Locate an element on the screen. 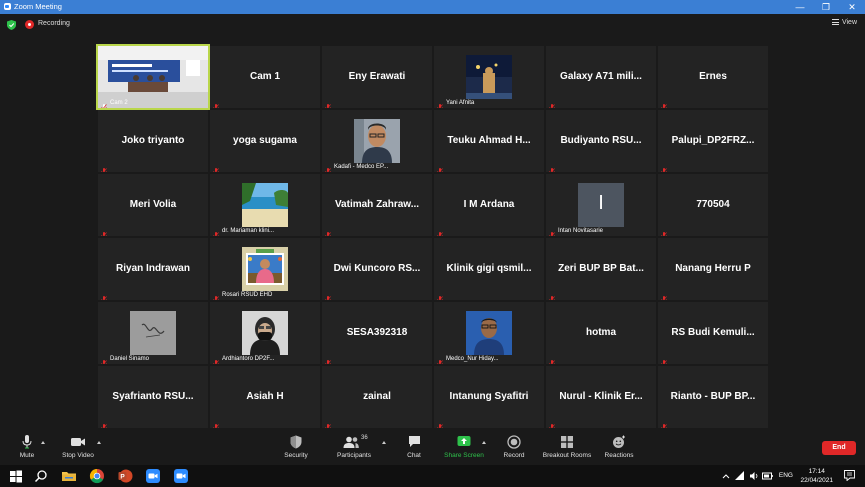  security-label: Security is located at coordinates (296, 455).